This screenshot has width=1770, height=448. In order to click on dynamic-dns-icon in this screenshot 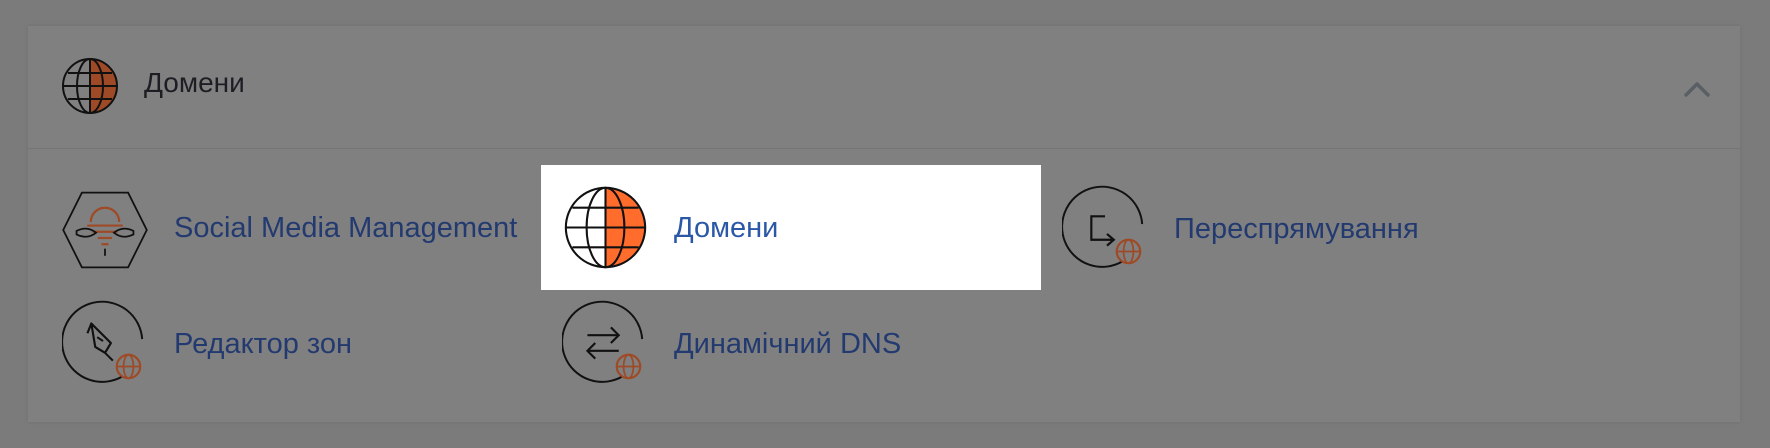, I will do `click(603, 341)`.